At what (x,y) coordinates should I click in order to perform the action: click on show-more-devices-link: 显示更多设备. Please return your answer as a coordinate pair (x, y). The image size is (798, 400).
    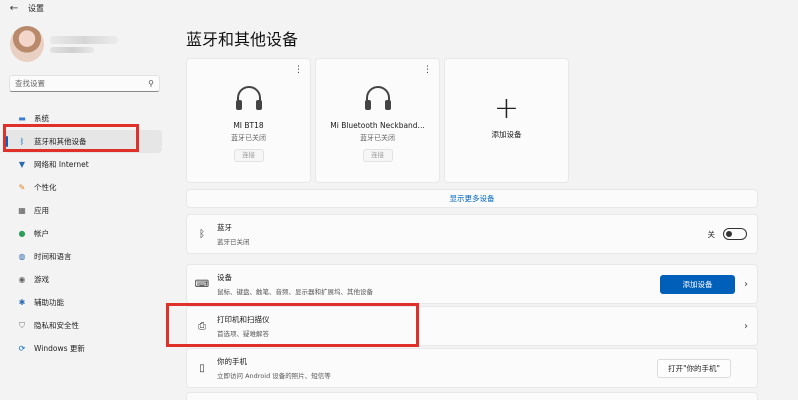
    Looking at the image, I should click on (472, 198).